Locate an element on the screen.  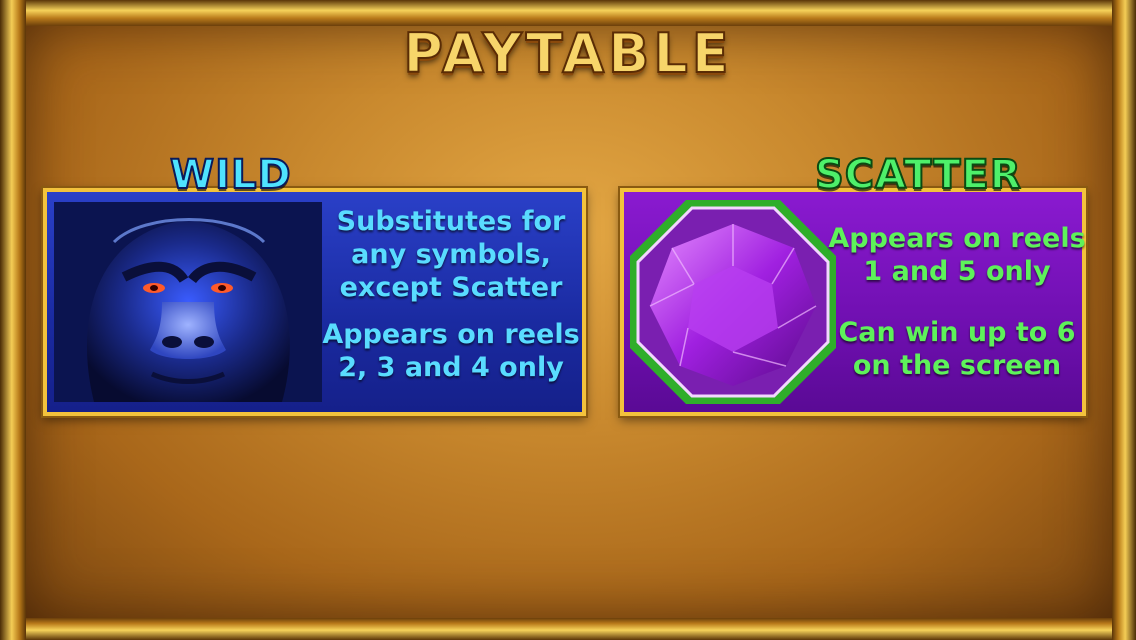
wild-line: any symbols, is located at coordinates (451, 254).